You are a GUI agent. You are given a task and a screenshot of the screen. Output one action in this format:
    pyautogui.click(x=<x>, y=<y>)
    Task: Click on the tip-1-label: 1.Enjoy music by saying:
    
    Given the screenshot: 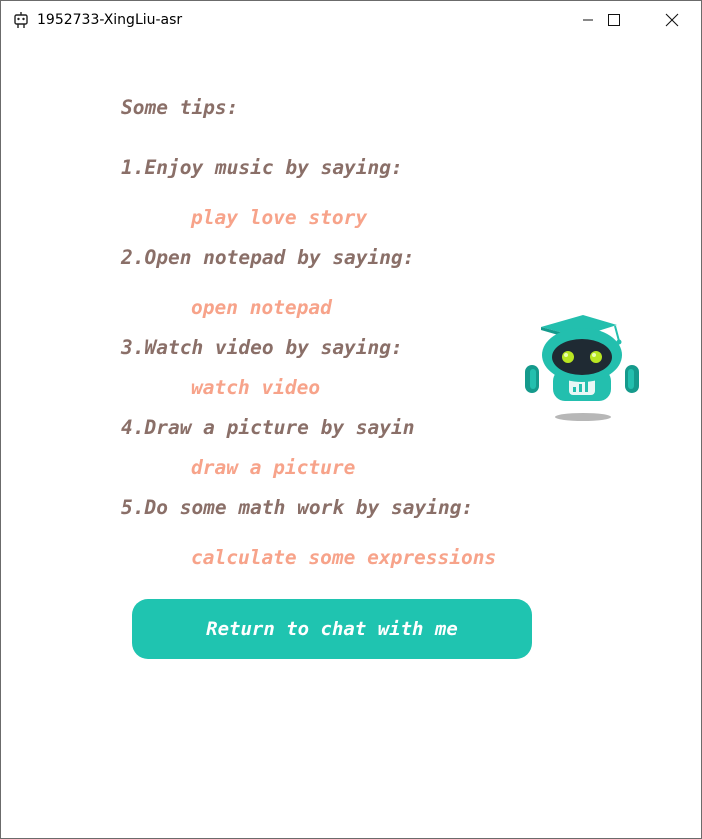 What is the action you would take?
    pyautogui.click(x=262, y=167)
    